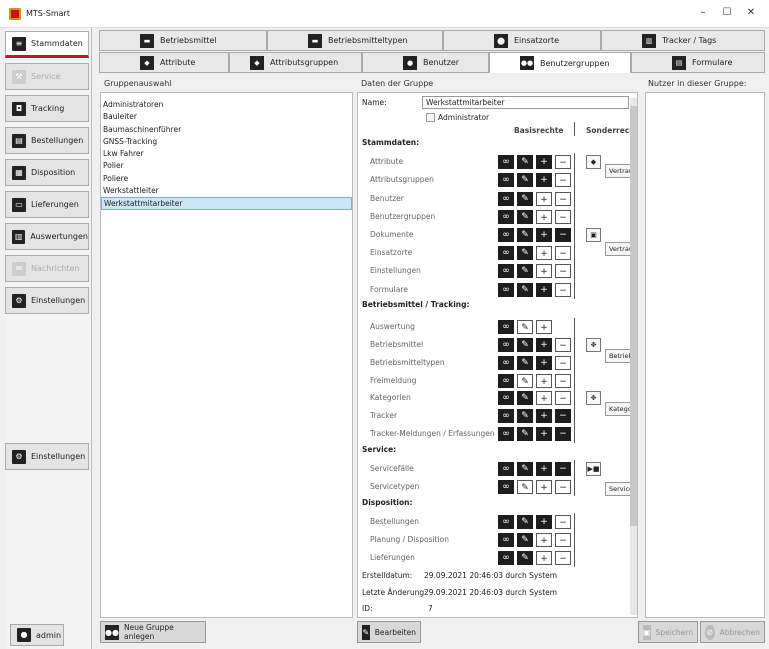 The height and width of the screenshot is (649, 769). I want to click on edit-button: ✎ Bearbeiten, so click(389, 632).